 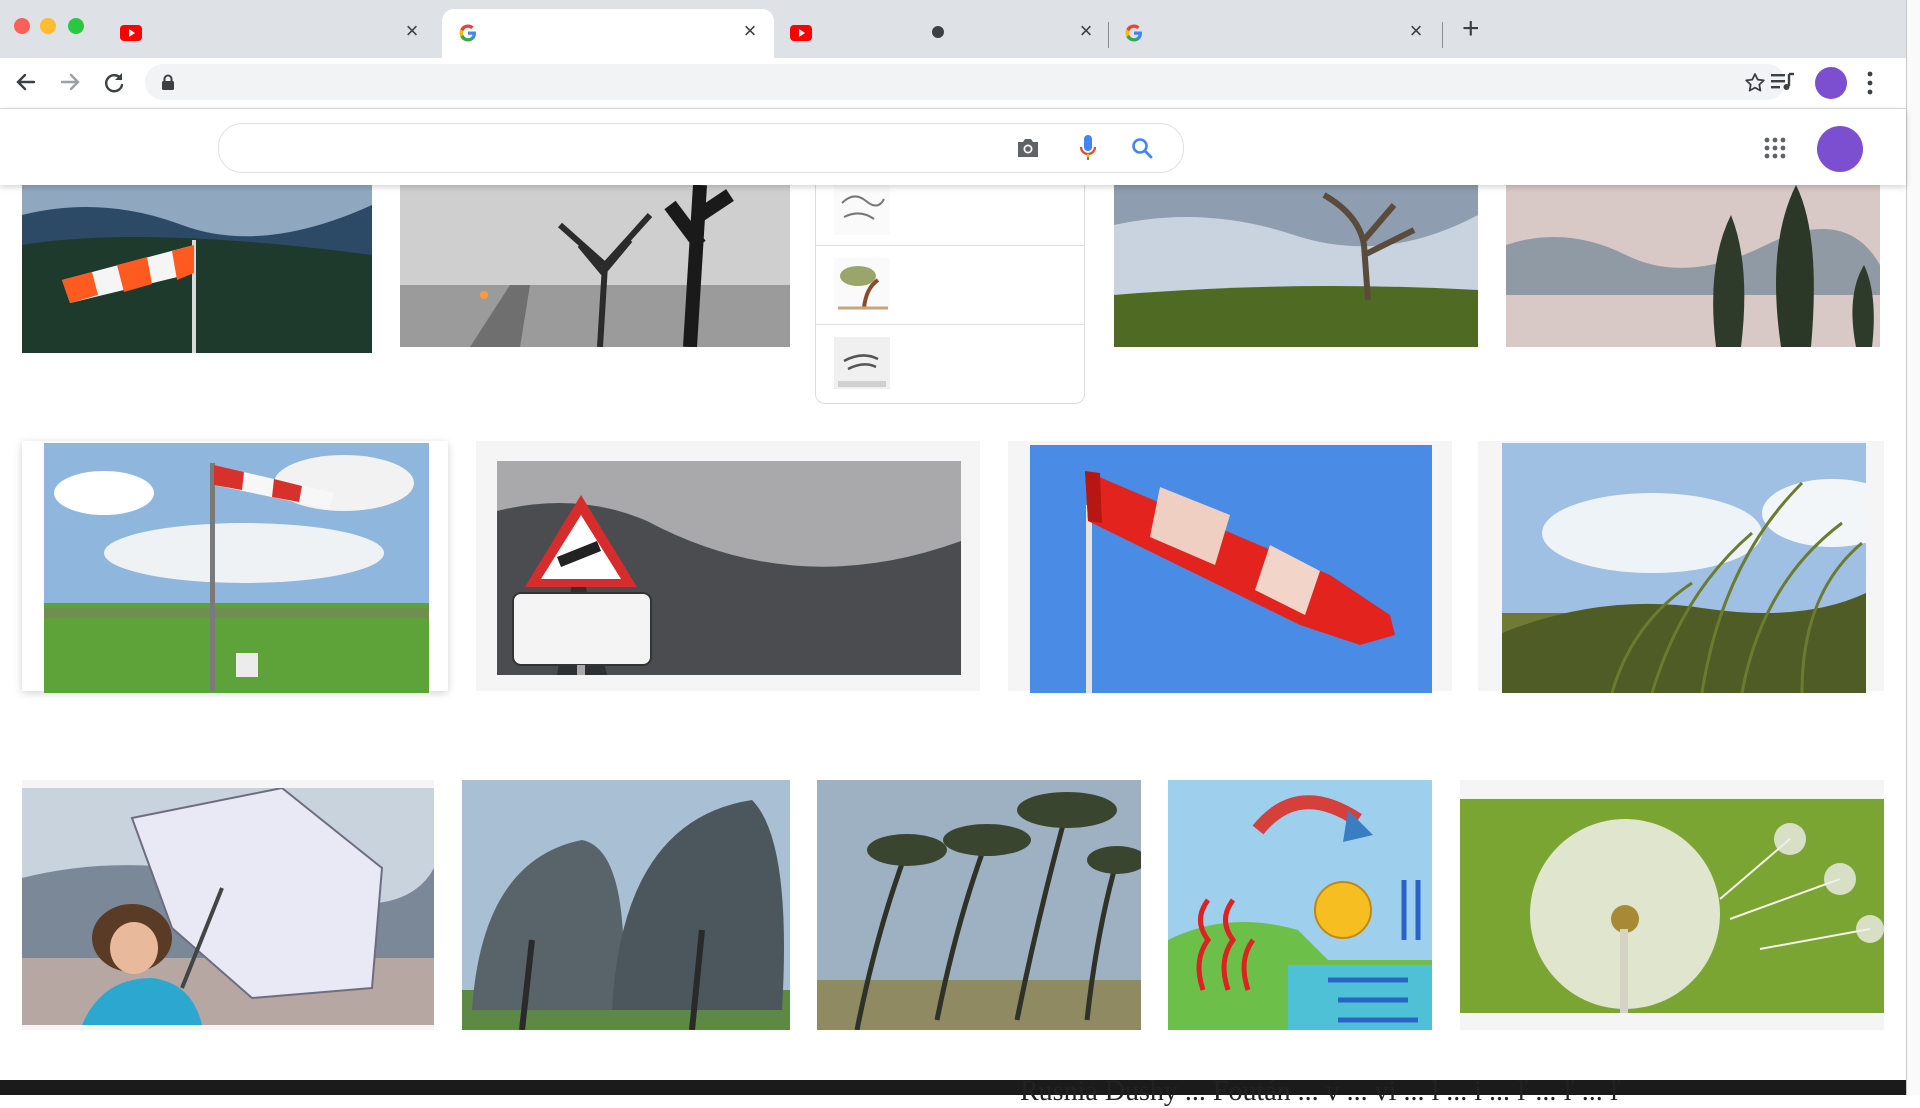 I want to click on tab-strip: × × × × +, so click(x=953, y=29).